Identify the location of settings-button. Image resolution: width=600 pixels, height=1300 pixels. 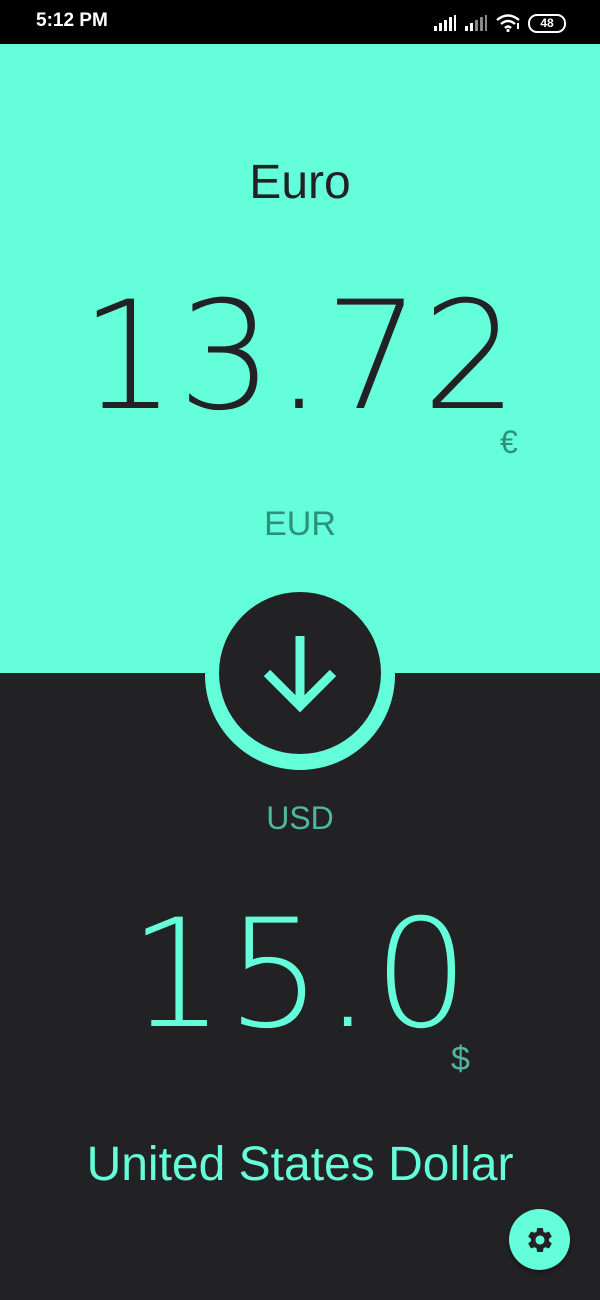
(539, 1239).